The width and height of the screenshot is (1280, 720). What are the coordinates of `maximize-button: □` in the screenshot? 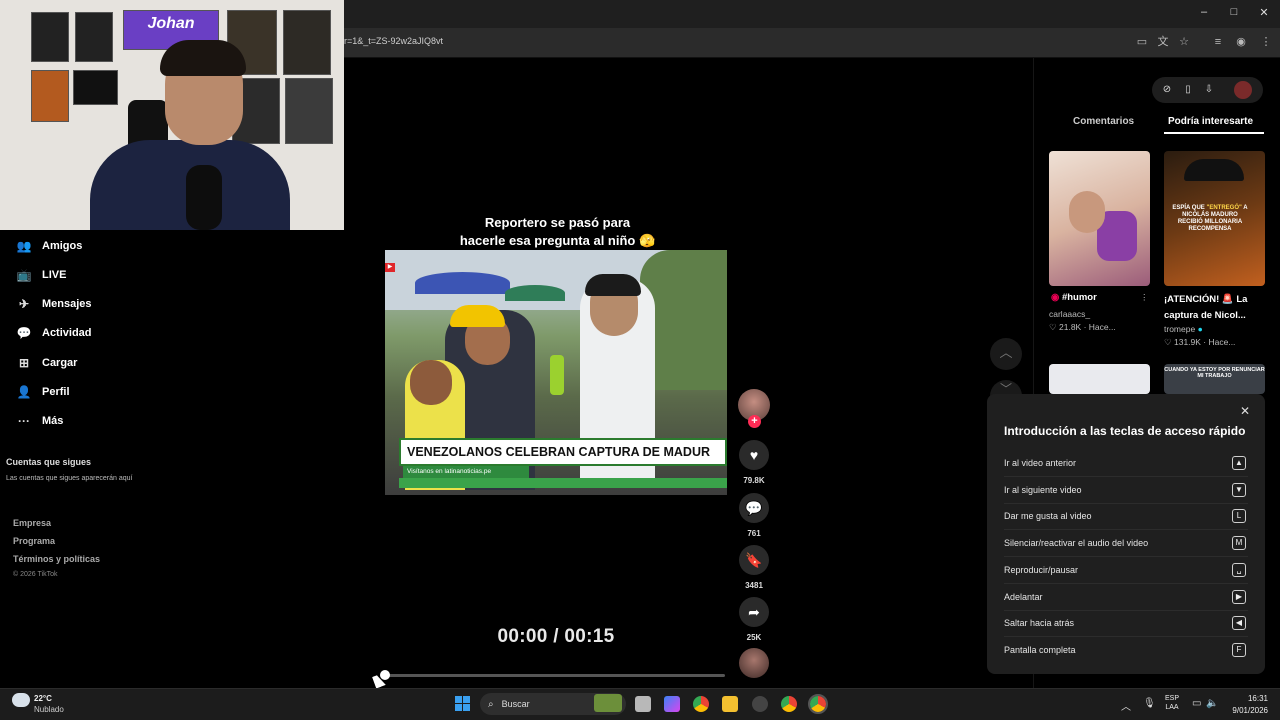 It's located at (1234, 12).